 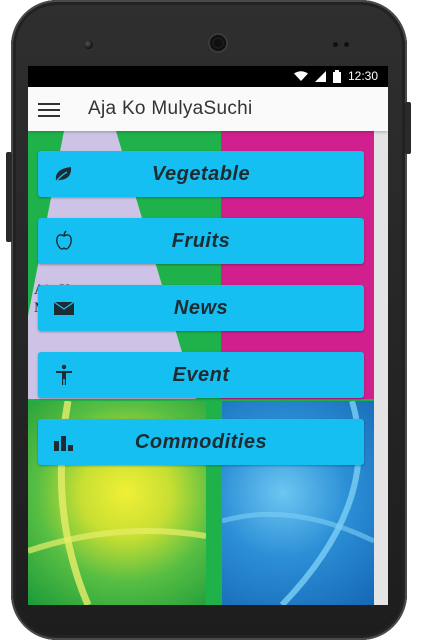 I want to click on apple-icon, so click(x=64, y=240).